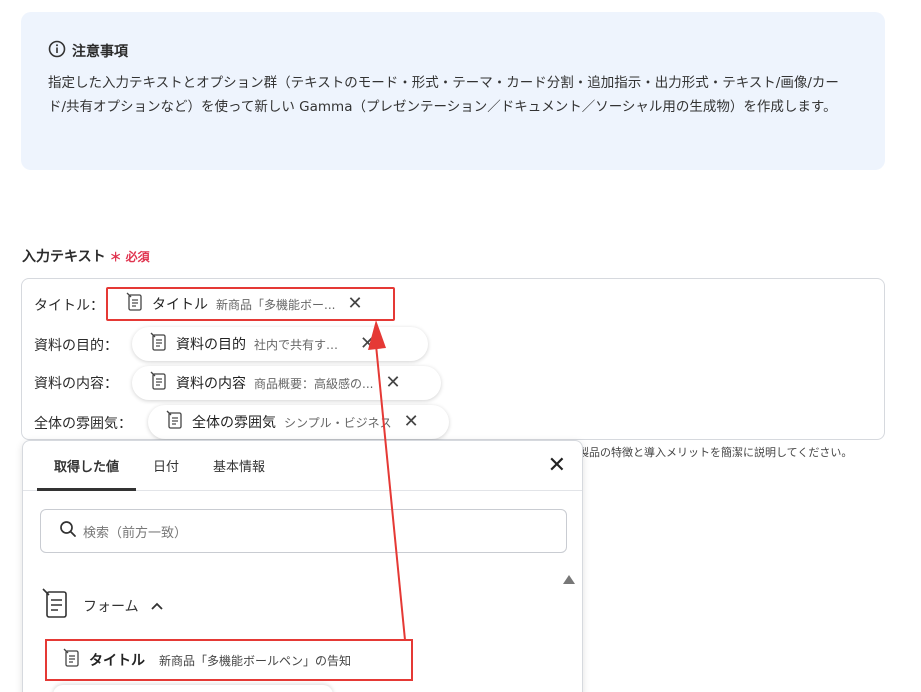  Describe the element at coordinates (76, 346) in the screenshot. I see `row-label-purpose: 資料の目的：` at that location.